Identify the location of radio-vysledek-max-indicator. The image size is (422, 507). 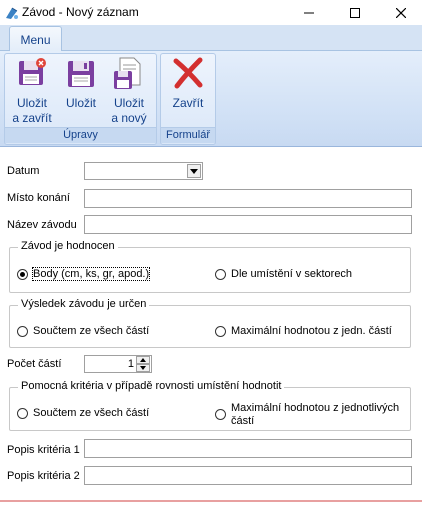
(220, 331).